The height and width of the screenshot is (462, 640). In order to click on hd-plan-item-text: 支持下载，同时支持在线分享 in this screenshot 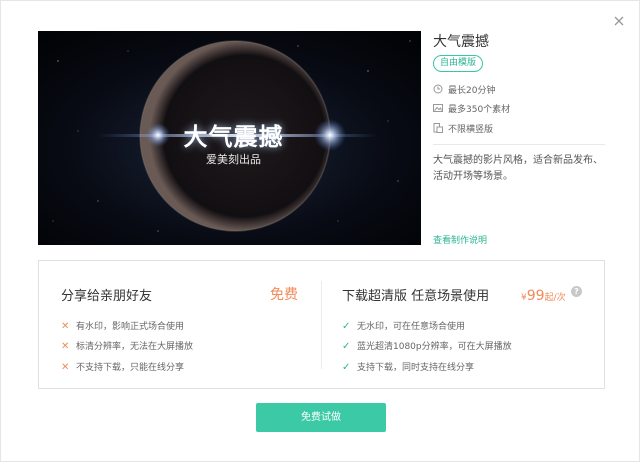, I will do `click(416, 368)`.